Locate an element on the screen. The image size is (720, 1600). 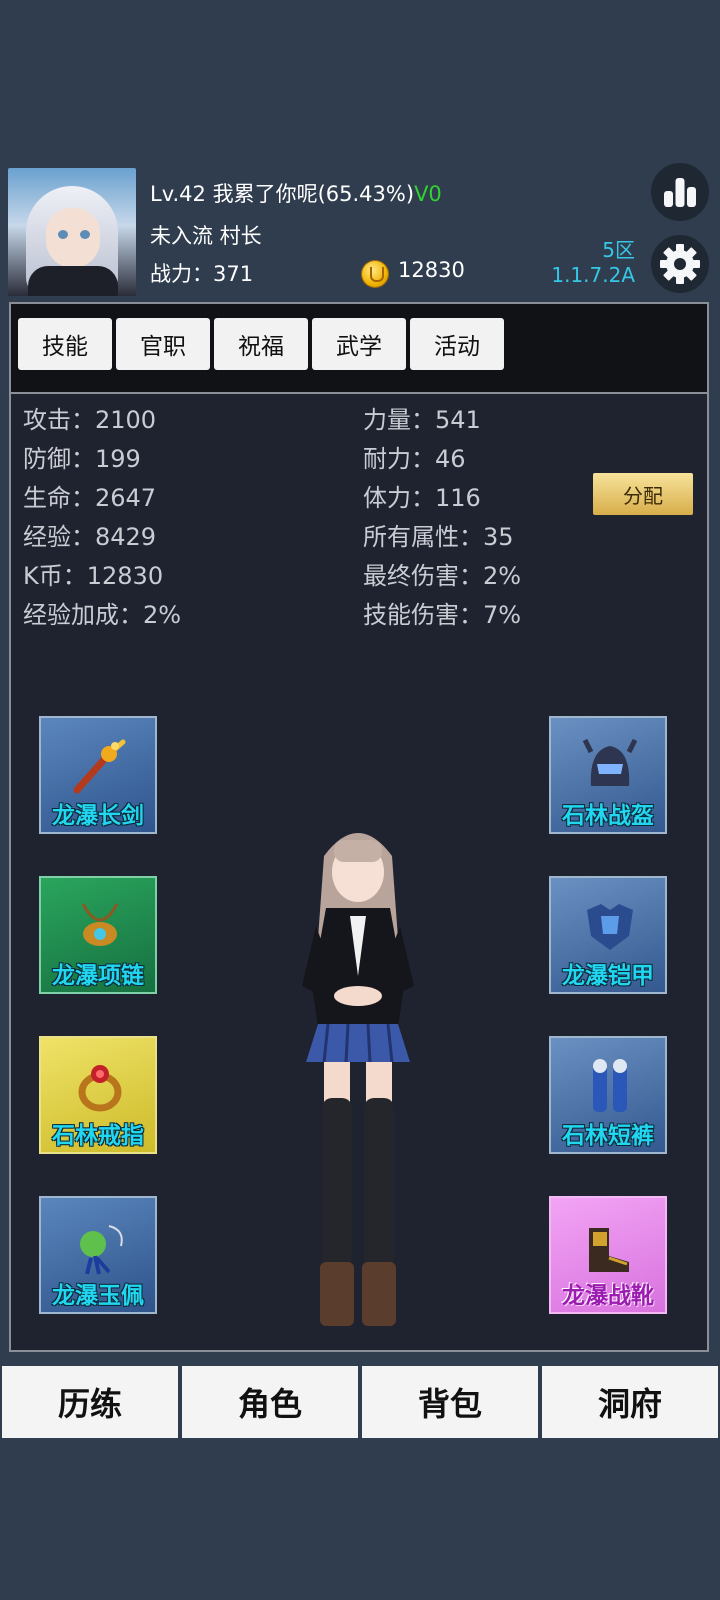
tab-skills: 技能 is located at coordinates (65, 344).